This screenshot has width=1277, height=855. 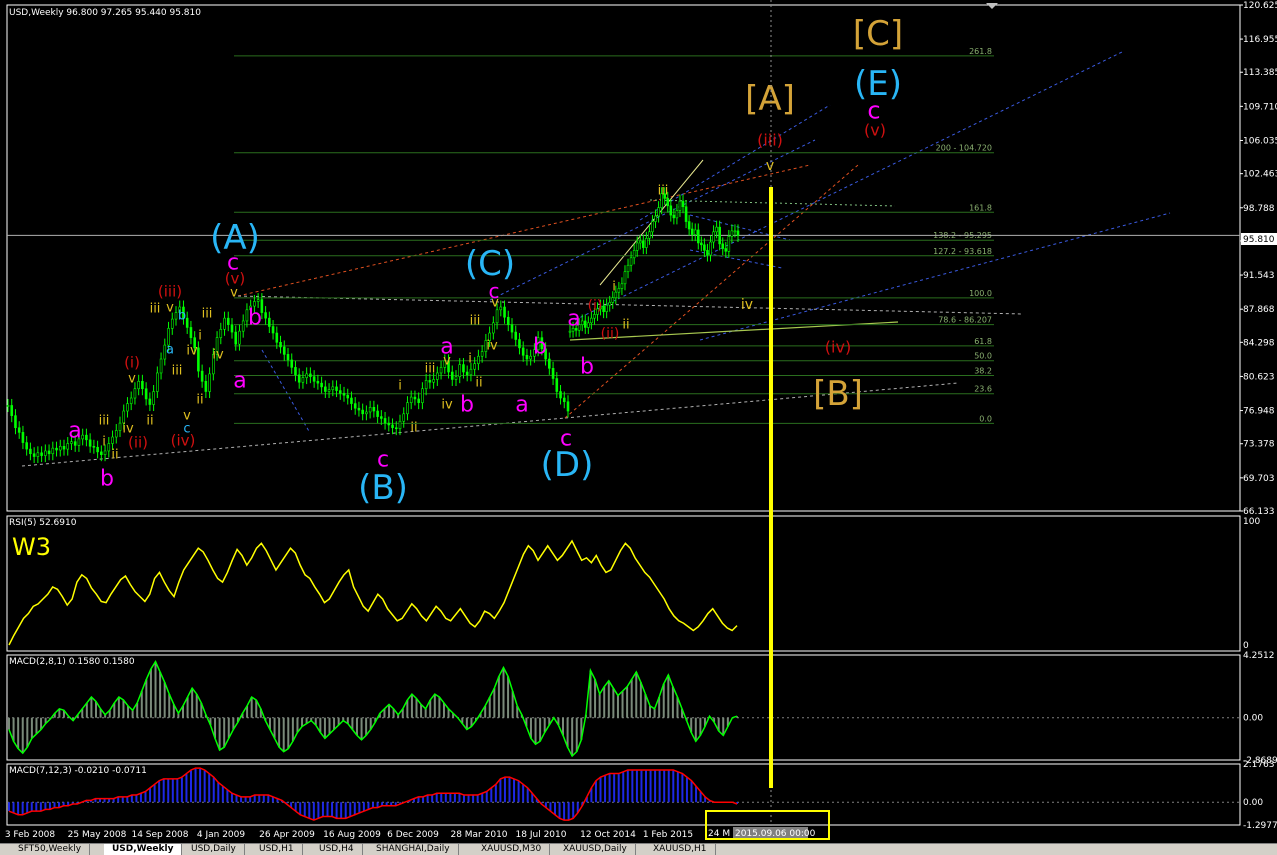 I want to click on wave-label-minuette: (ii), so click(x=610, y=334).